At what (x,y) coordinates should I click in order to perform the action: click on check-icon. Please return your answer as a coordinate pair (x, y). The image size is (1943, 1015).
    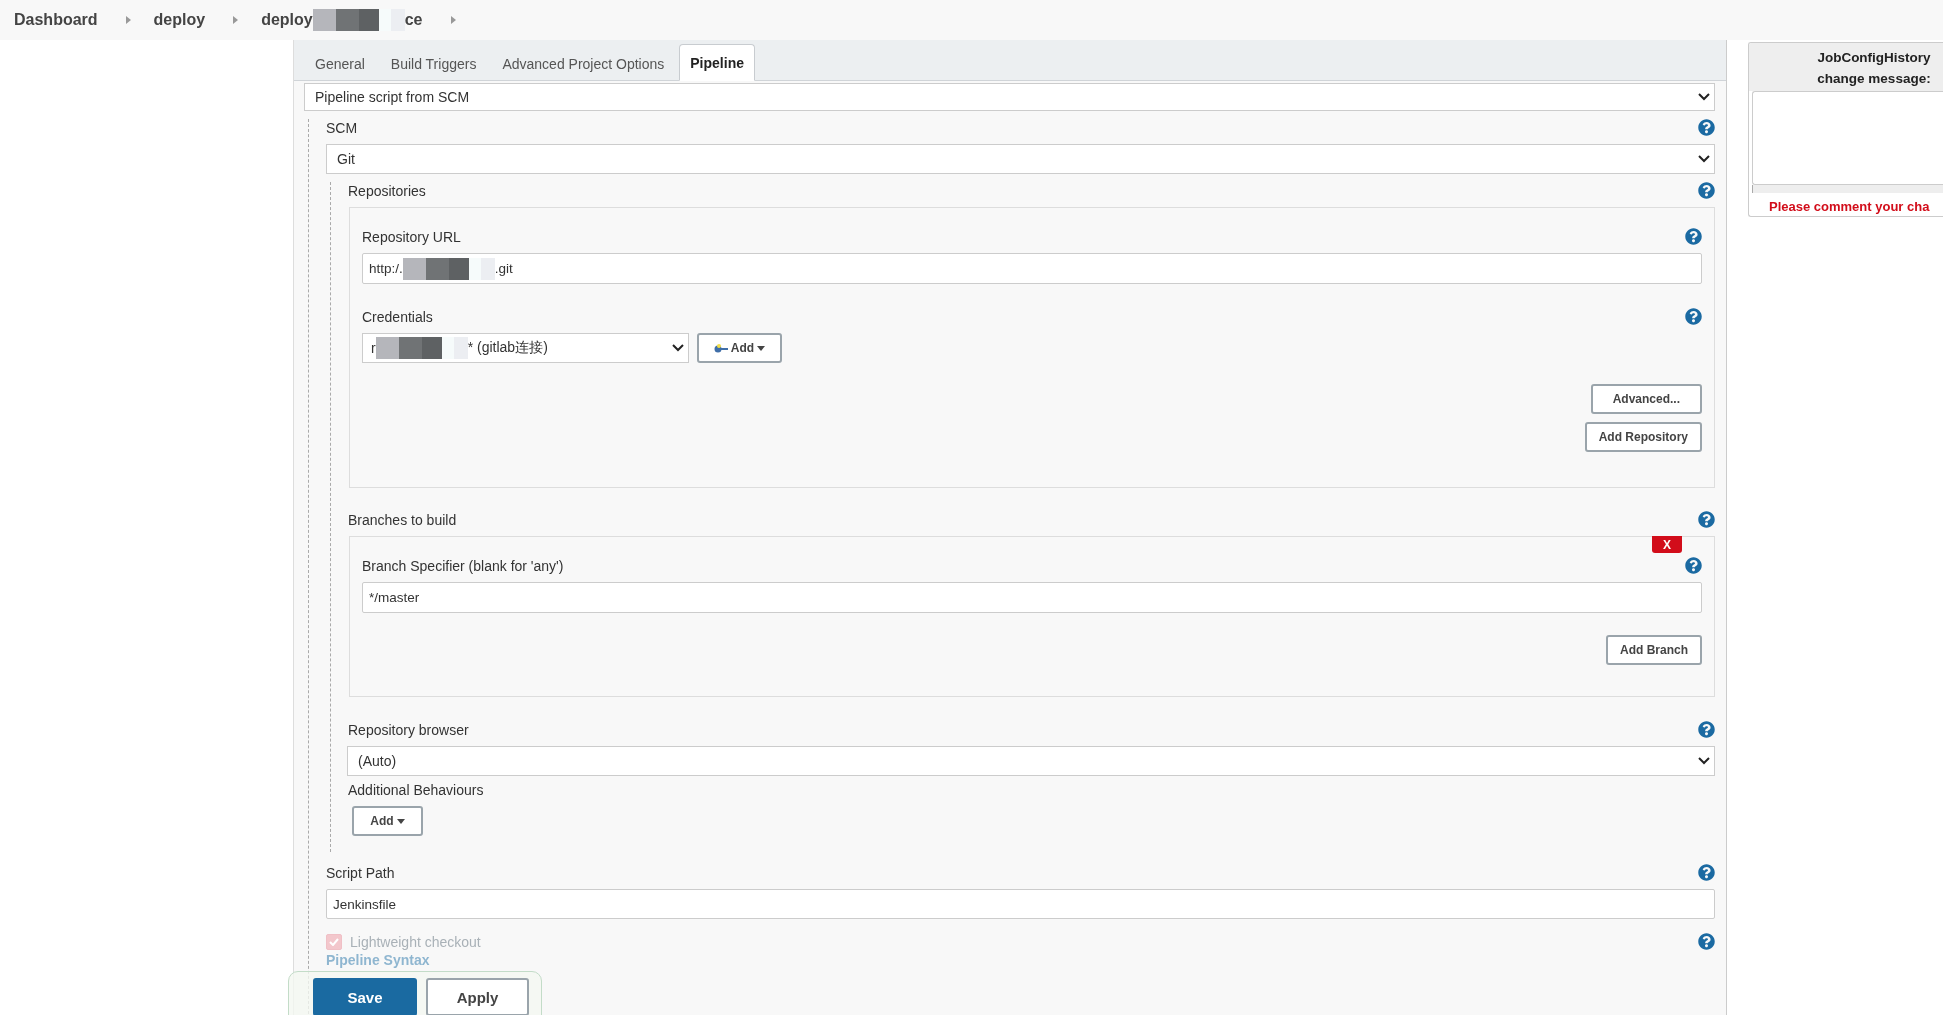
    Looking at the image, I should click on (334, 941).